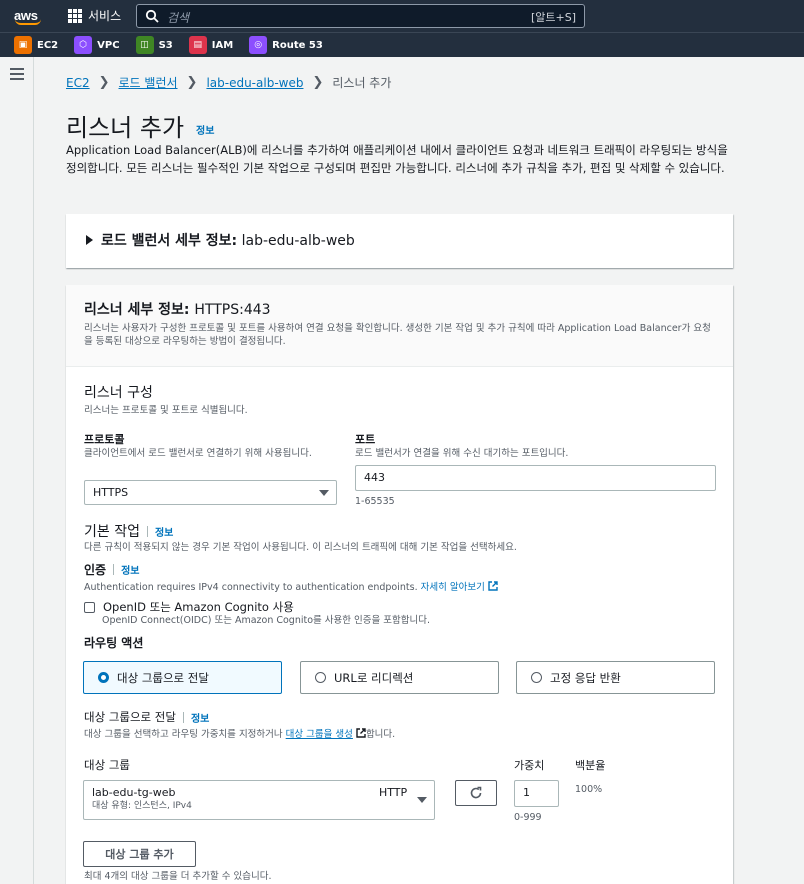 The image size is (804, 884). I want to click on vpc-icon: ⬡, so click(83, 45).